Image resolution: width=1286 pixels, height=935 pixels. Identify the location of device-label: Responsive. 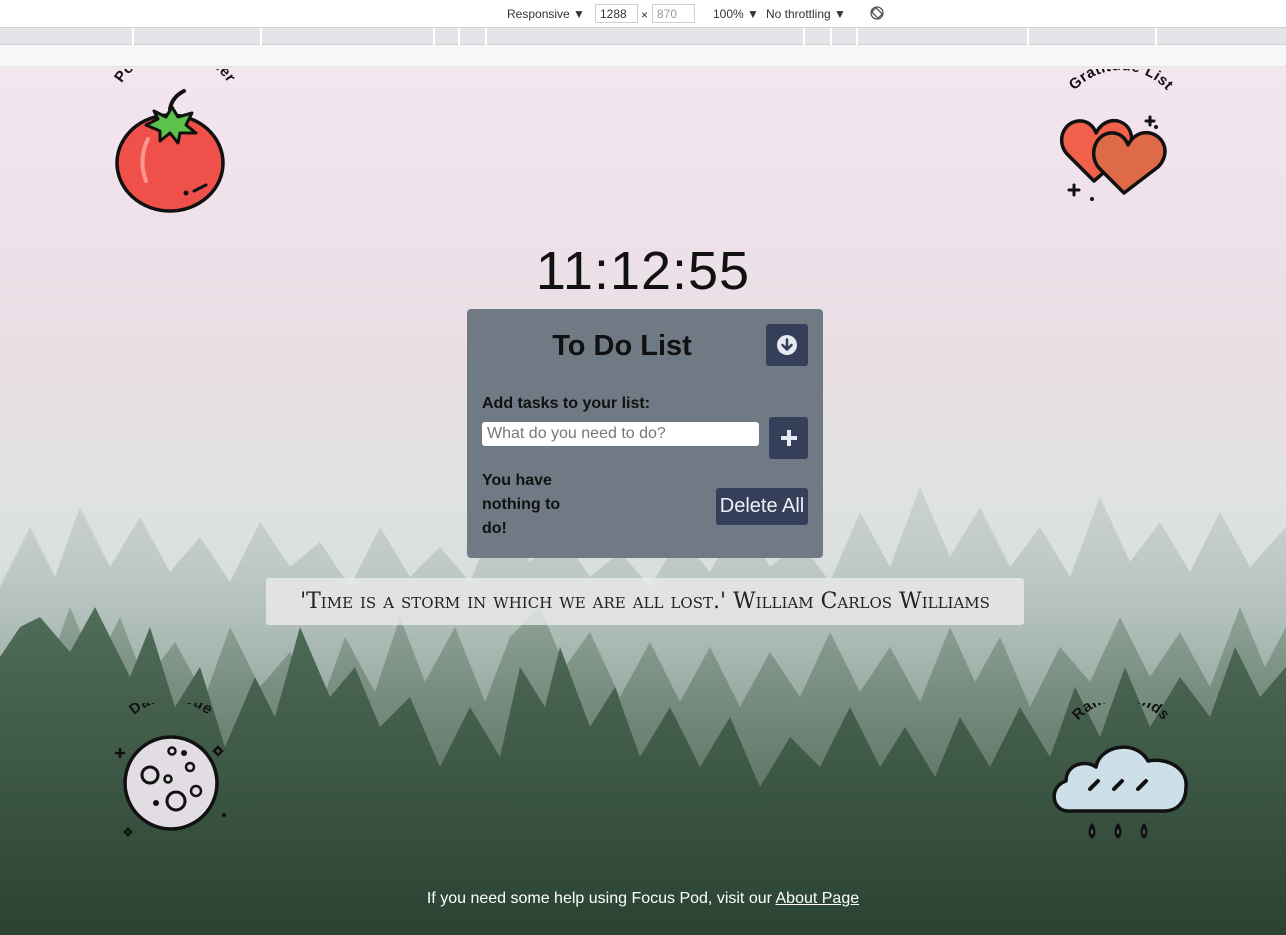
(538, 14).